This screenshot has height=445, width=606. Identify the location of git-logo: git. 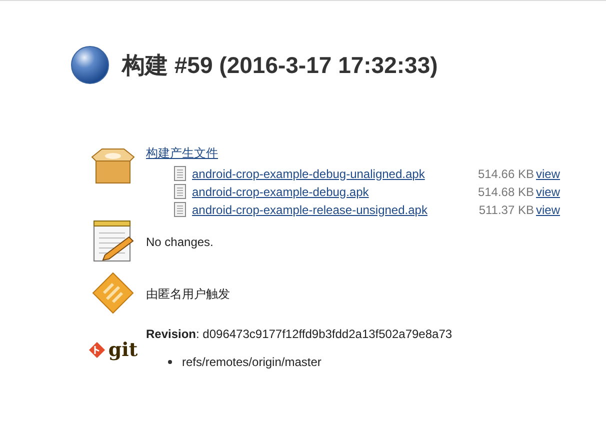
(113, 350).